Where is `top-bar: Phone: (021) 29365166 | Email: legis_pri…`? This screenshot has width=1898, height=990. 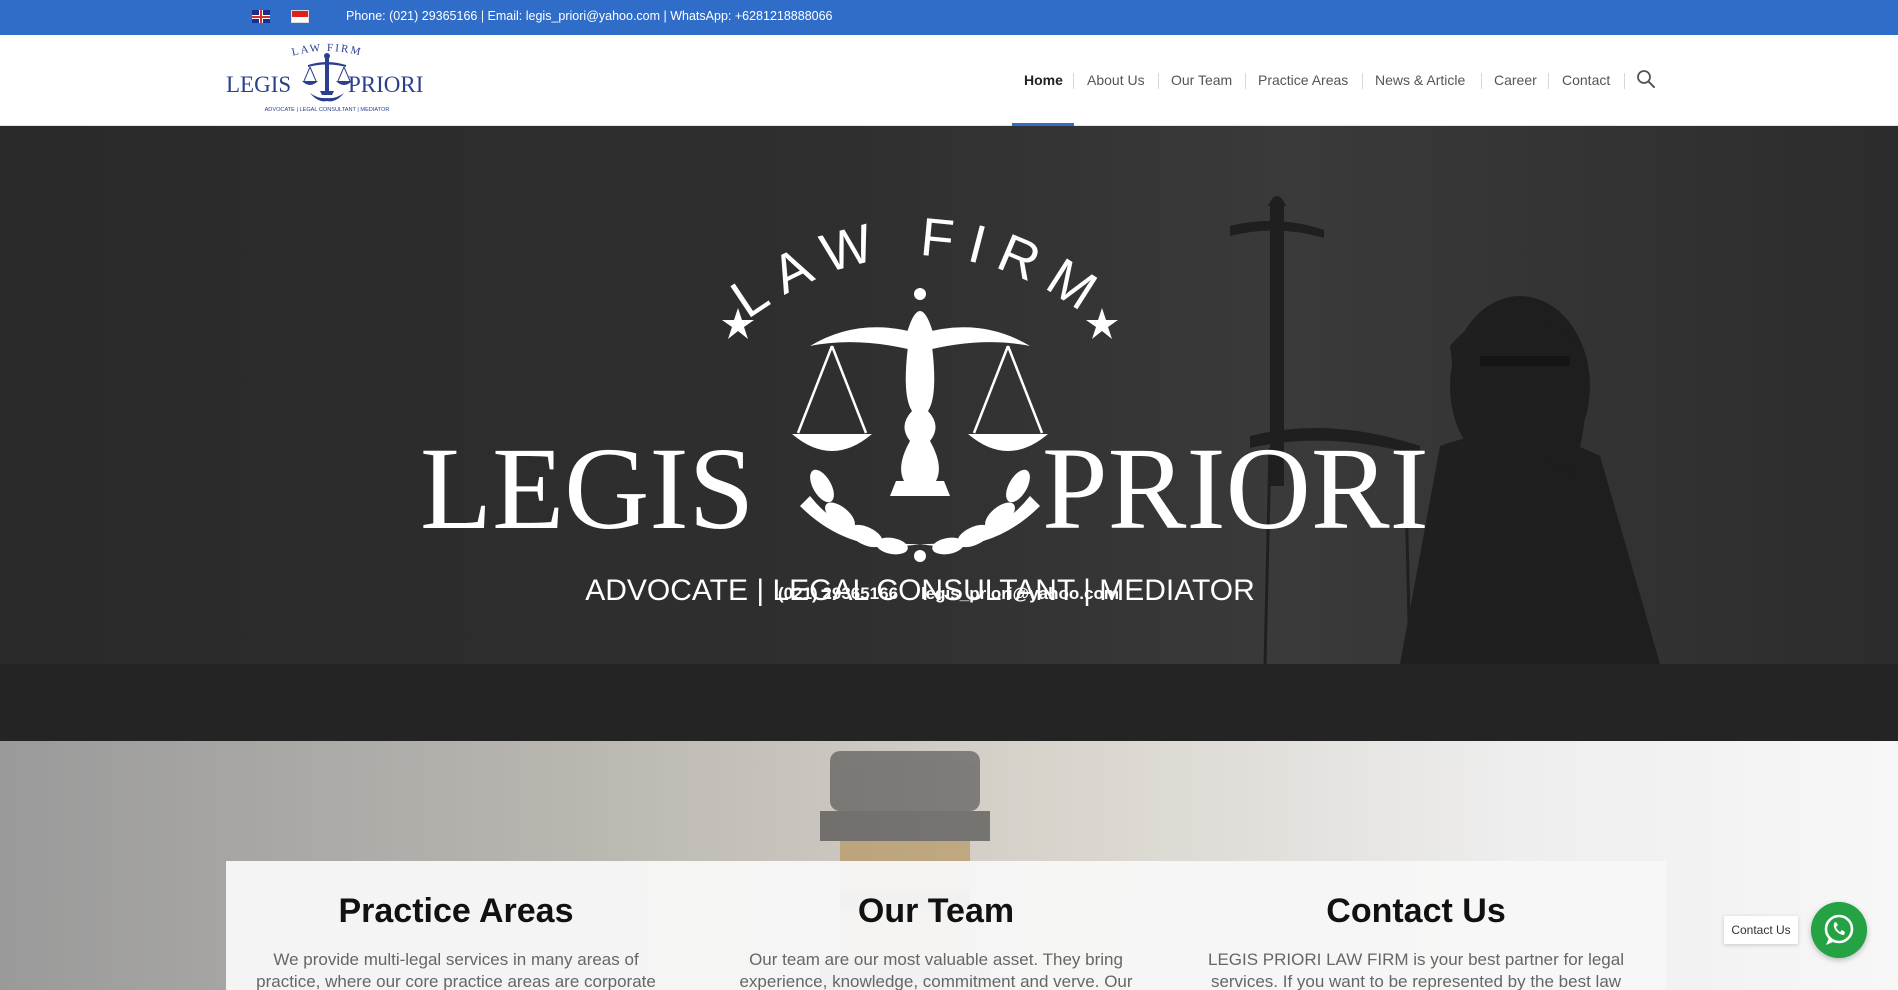
top-bar: Phone: (021) 29365166 | Email: legis_pri… is located at coordinates (949, 17).